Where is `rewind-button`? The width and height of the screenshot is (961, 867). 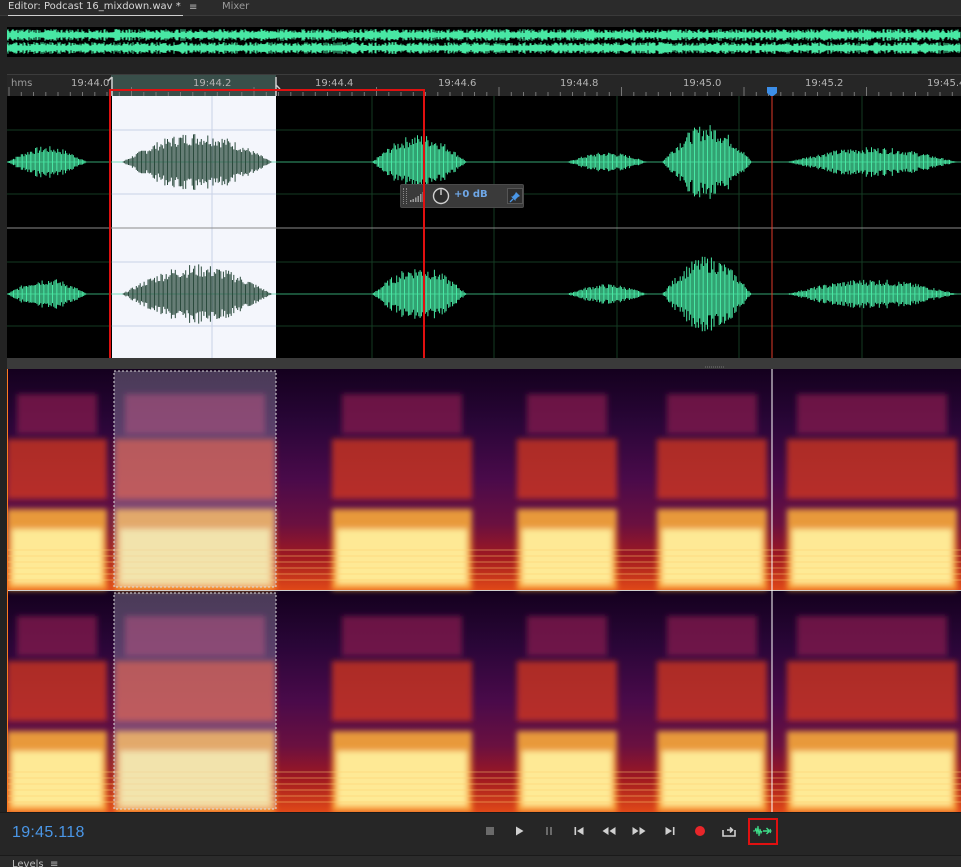
rewind-button is located at coordinates (609, 831).